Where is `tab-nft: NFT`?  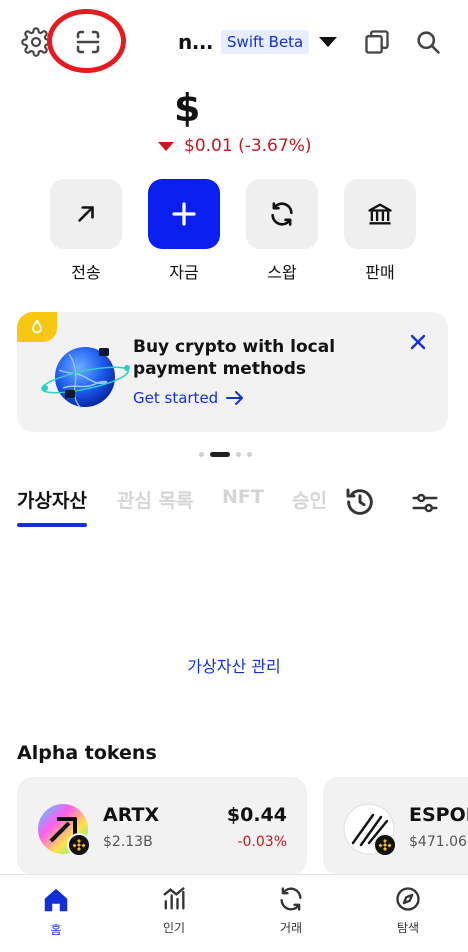 tab-nft: NFT is located at coordinates (243, 497).